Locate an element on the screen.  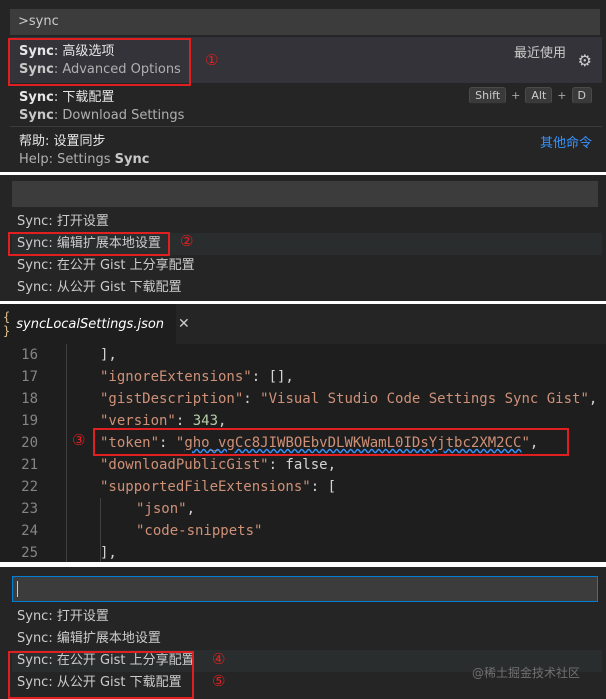
tab-label: syncLocalSettings.json is located at coordinates (90, 324).